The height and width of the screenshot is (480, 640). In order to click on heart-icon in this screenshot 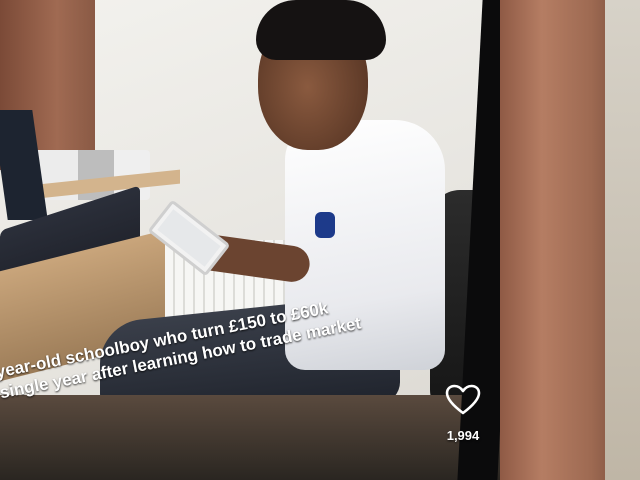, I will do `click(463, 400)`.